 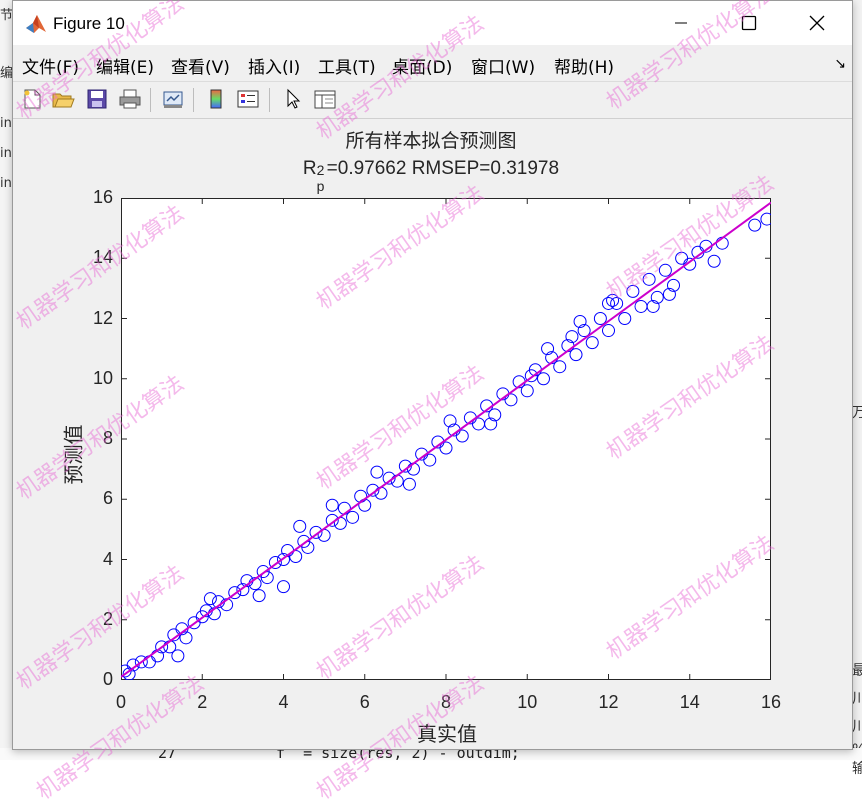 What do you see at coordinates (107, 558) in the screenshot?
I see `y-tick-label: 4` at bounding box center [107, 558].